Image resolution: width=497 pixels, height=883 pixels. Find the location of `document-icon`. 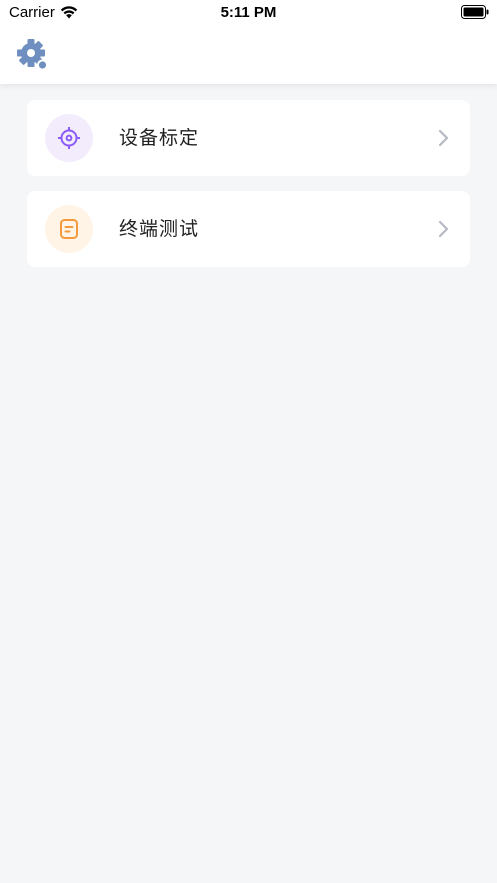

document-icon is located at coordinates (69, 229).